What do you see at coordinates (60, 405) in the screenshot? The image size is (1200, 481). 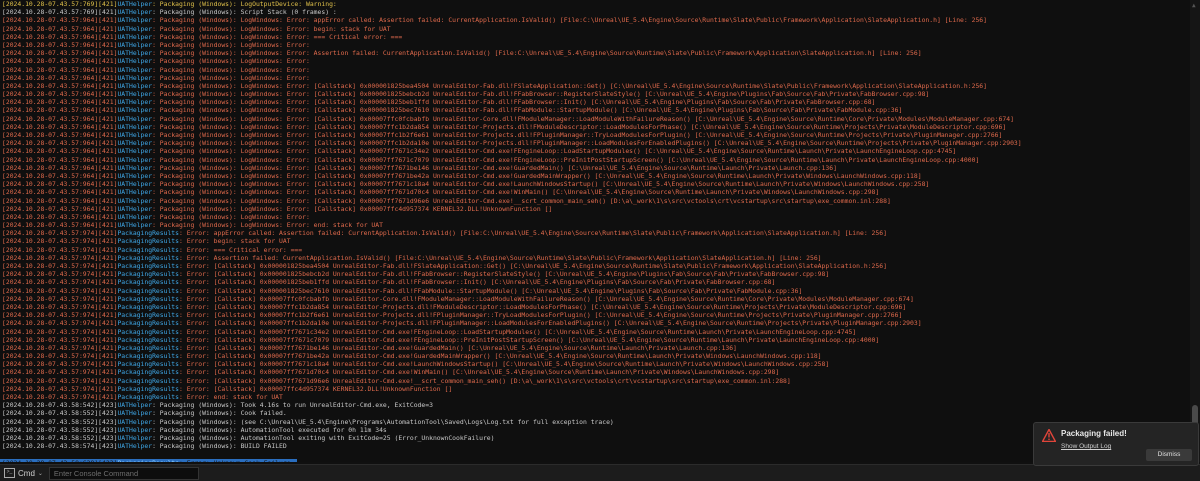 I see `log-timestamp: [2024.10.28-07.43.58:542][423]` at bounding box center [60, 405].